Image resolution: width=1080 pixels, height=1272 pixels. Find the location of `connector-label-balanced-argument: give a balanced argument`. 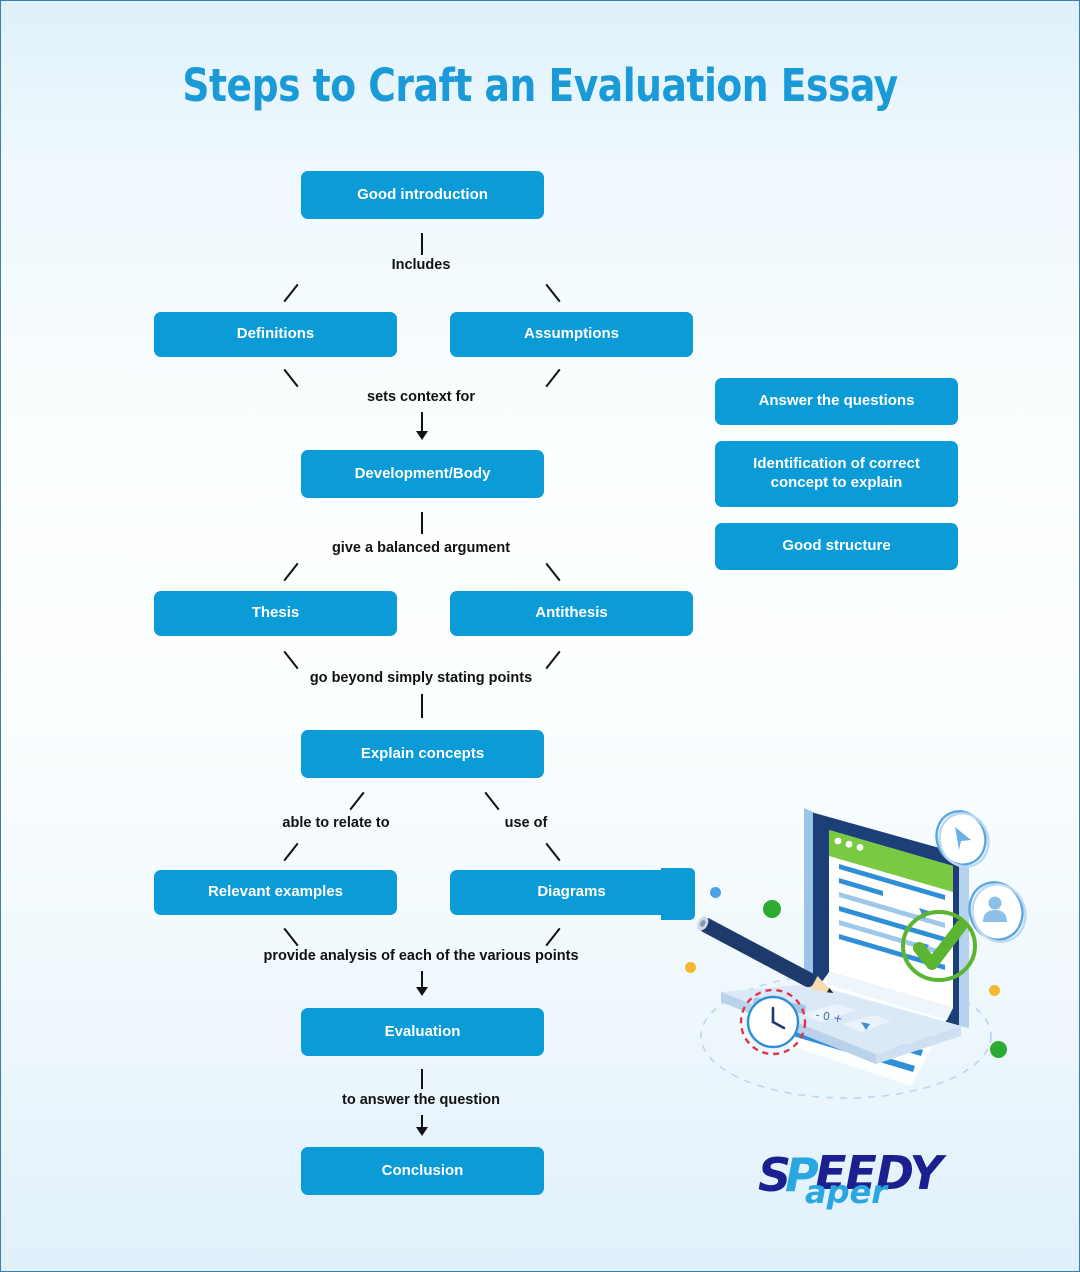

connector-label-balanced-argument: give a balanced argument is located at coordinates (421, 548).